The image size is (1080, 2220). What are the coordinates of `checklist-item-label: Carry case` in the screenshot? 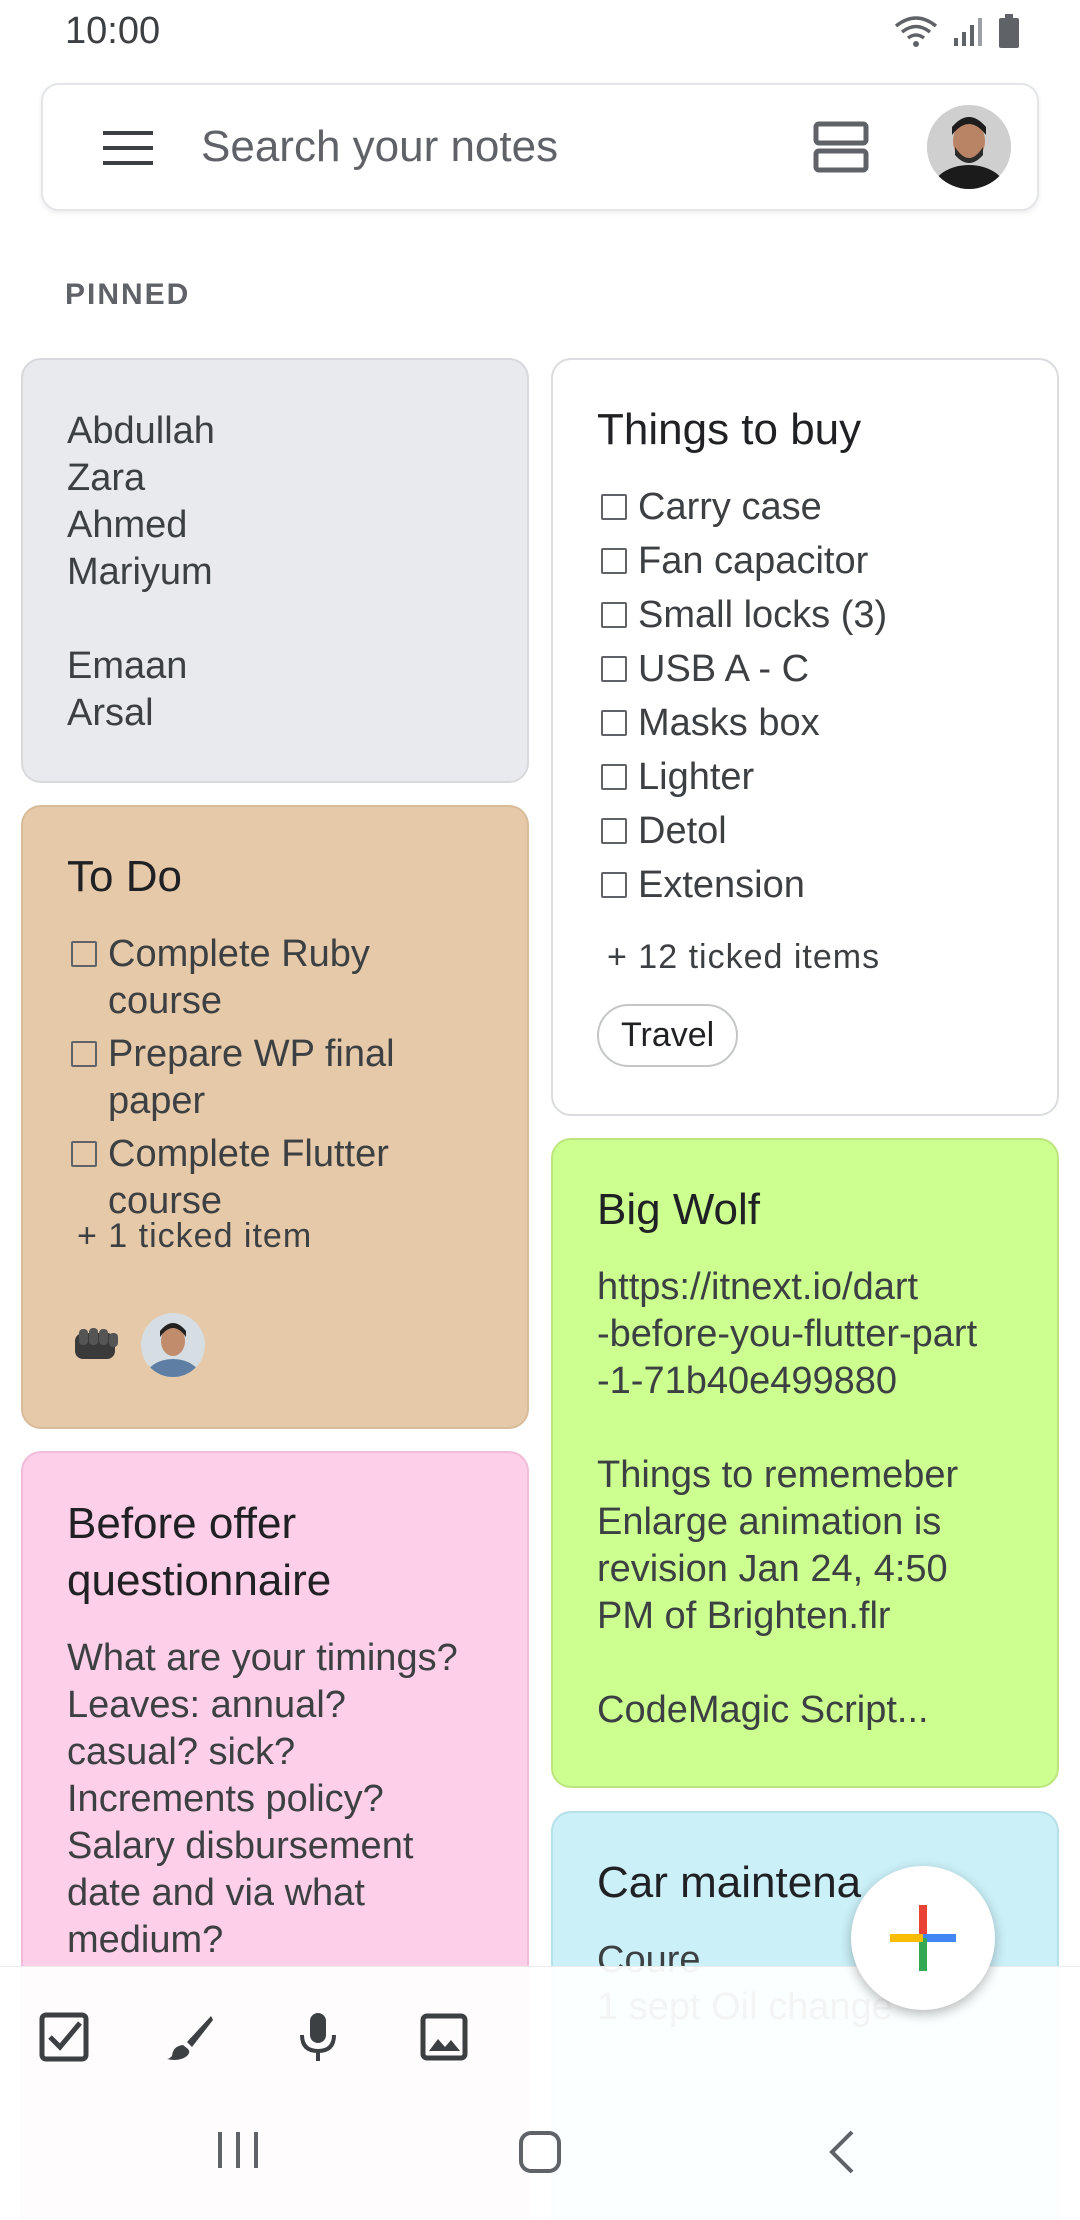 It's located at (730, 507).